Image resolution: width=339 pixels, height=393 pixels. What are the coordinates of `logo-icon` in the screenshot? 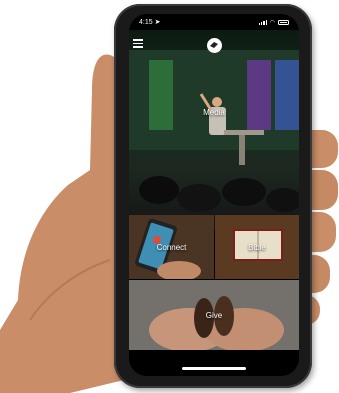 It's located at (214, 45).